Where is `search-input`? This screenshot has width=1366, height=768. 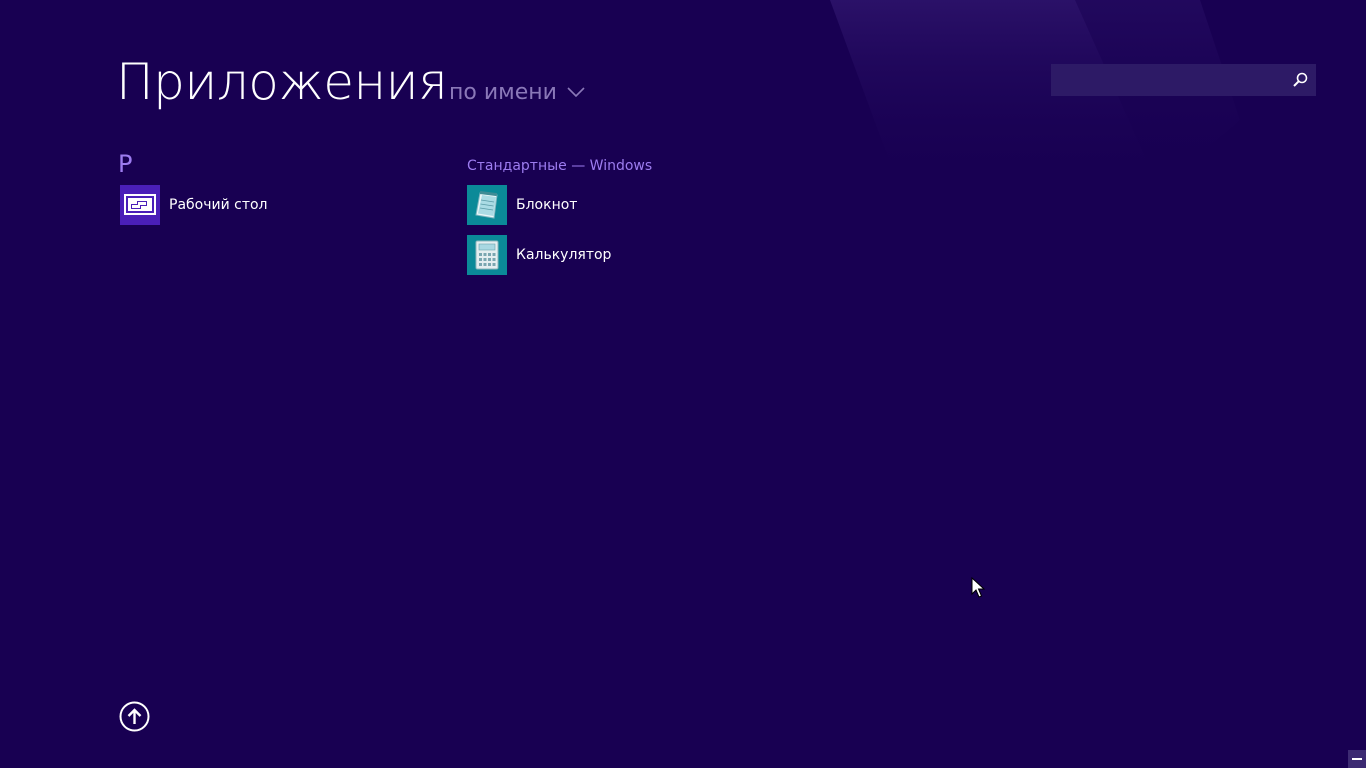
search-input is located at coordinates (1166, 80).